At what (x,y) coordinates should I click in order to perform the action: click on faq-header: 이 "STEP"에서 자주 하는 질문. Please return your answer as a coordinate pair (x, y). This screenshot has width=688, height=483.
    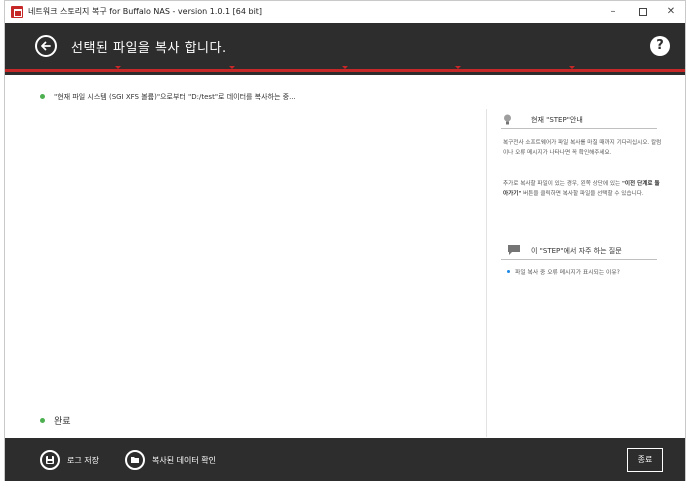
    Looking at the image, I should click on (579, 251).